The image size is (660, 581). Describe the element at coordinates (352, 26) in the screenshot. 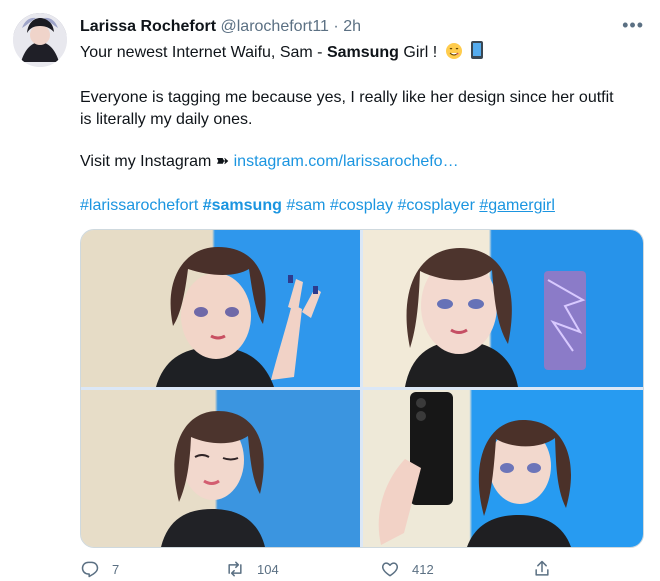

I see `timestamp: 2h` at that location.